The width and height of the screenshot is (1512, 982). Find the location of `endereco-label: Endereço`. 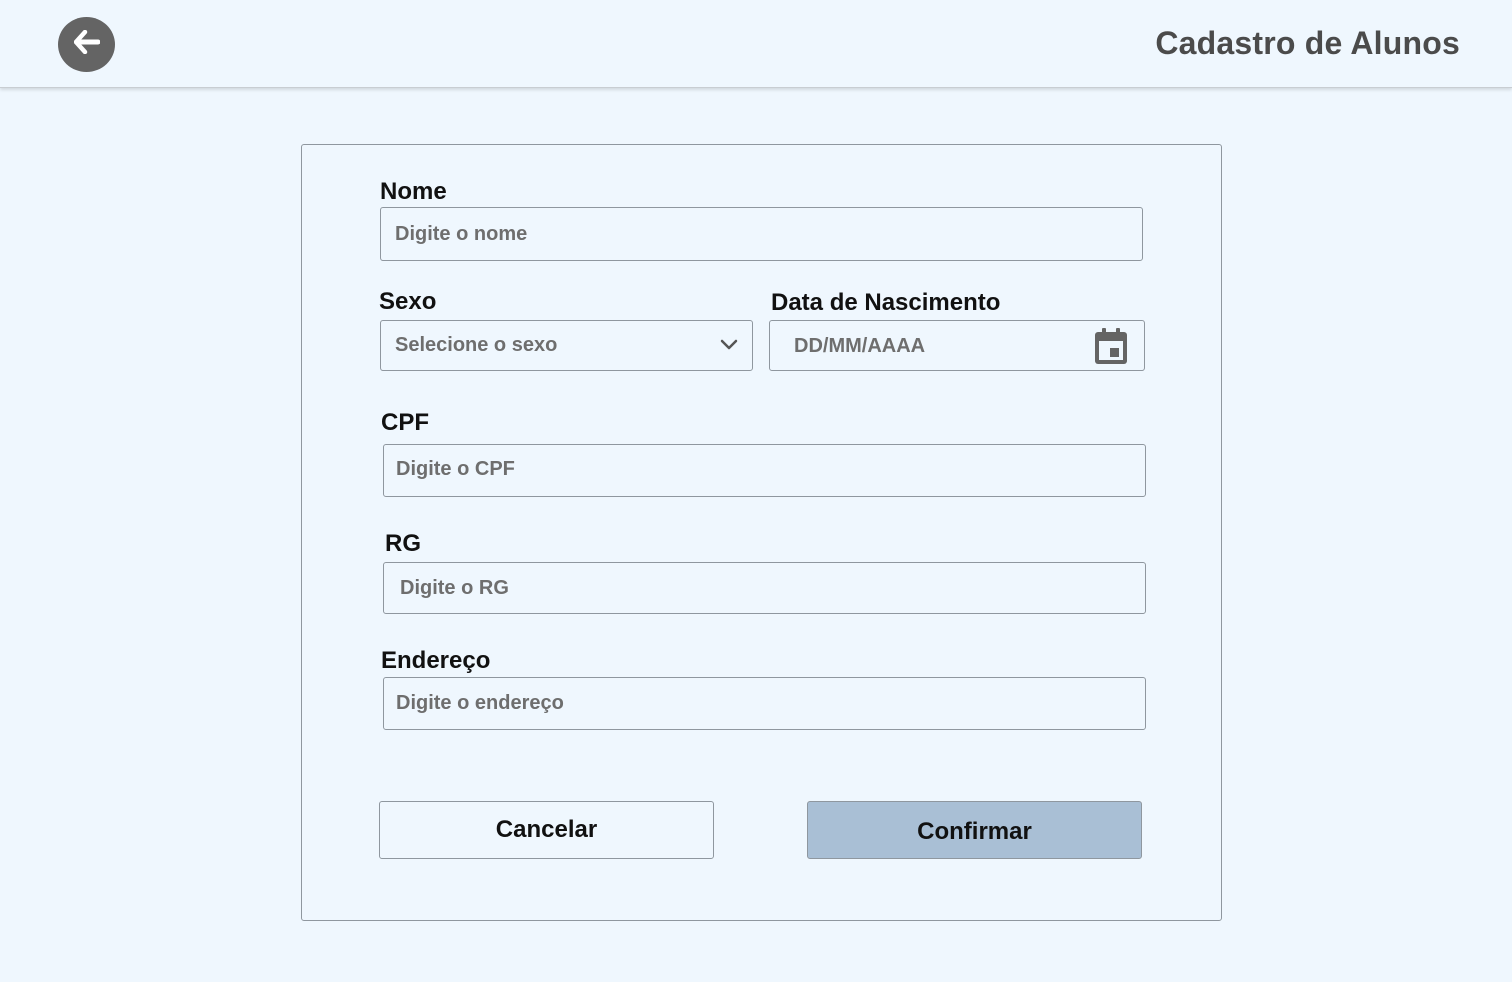

endereco-label: Endereço is located at coordinates (436, 660).